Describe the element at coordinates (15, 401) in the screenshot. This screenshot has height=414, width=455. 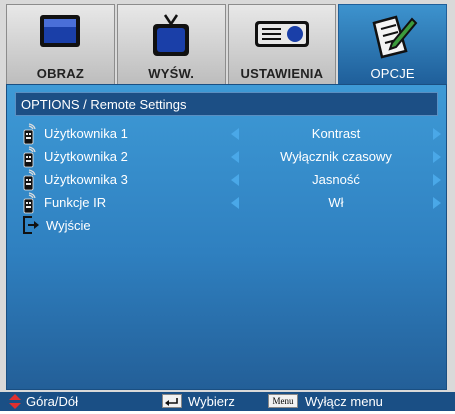
I see `up-down-arrow-icon` at that location.